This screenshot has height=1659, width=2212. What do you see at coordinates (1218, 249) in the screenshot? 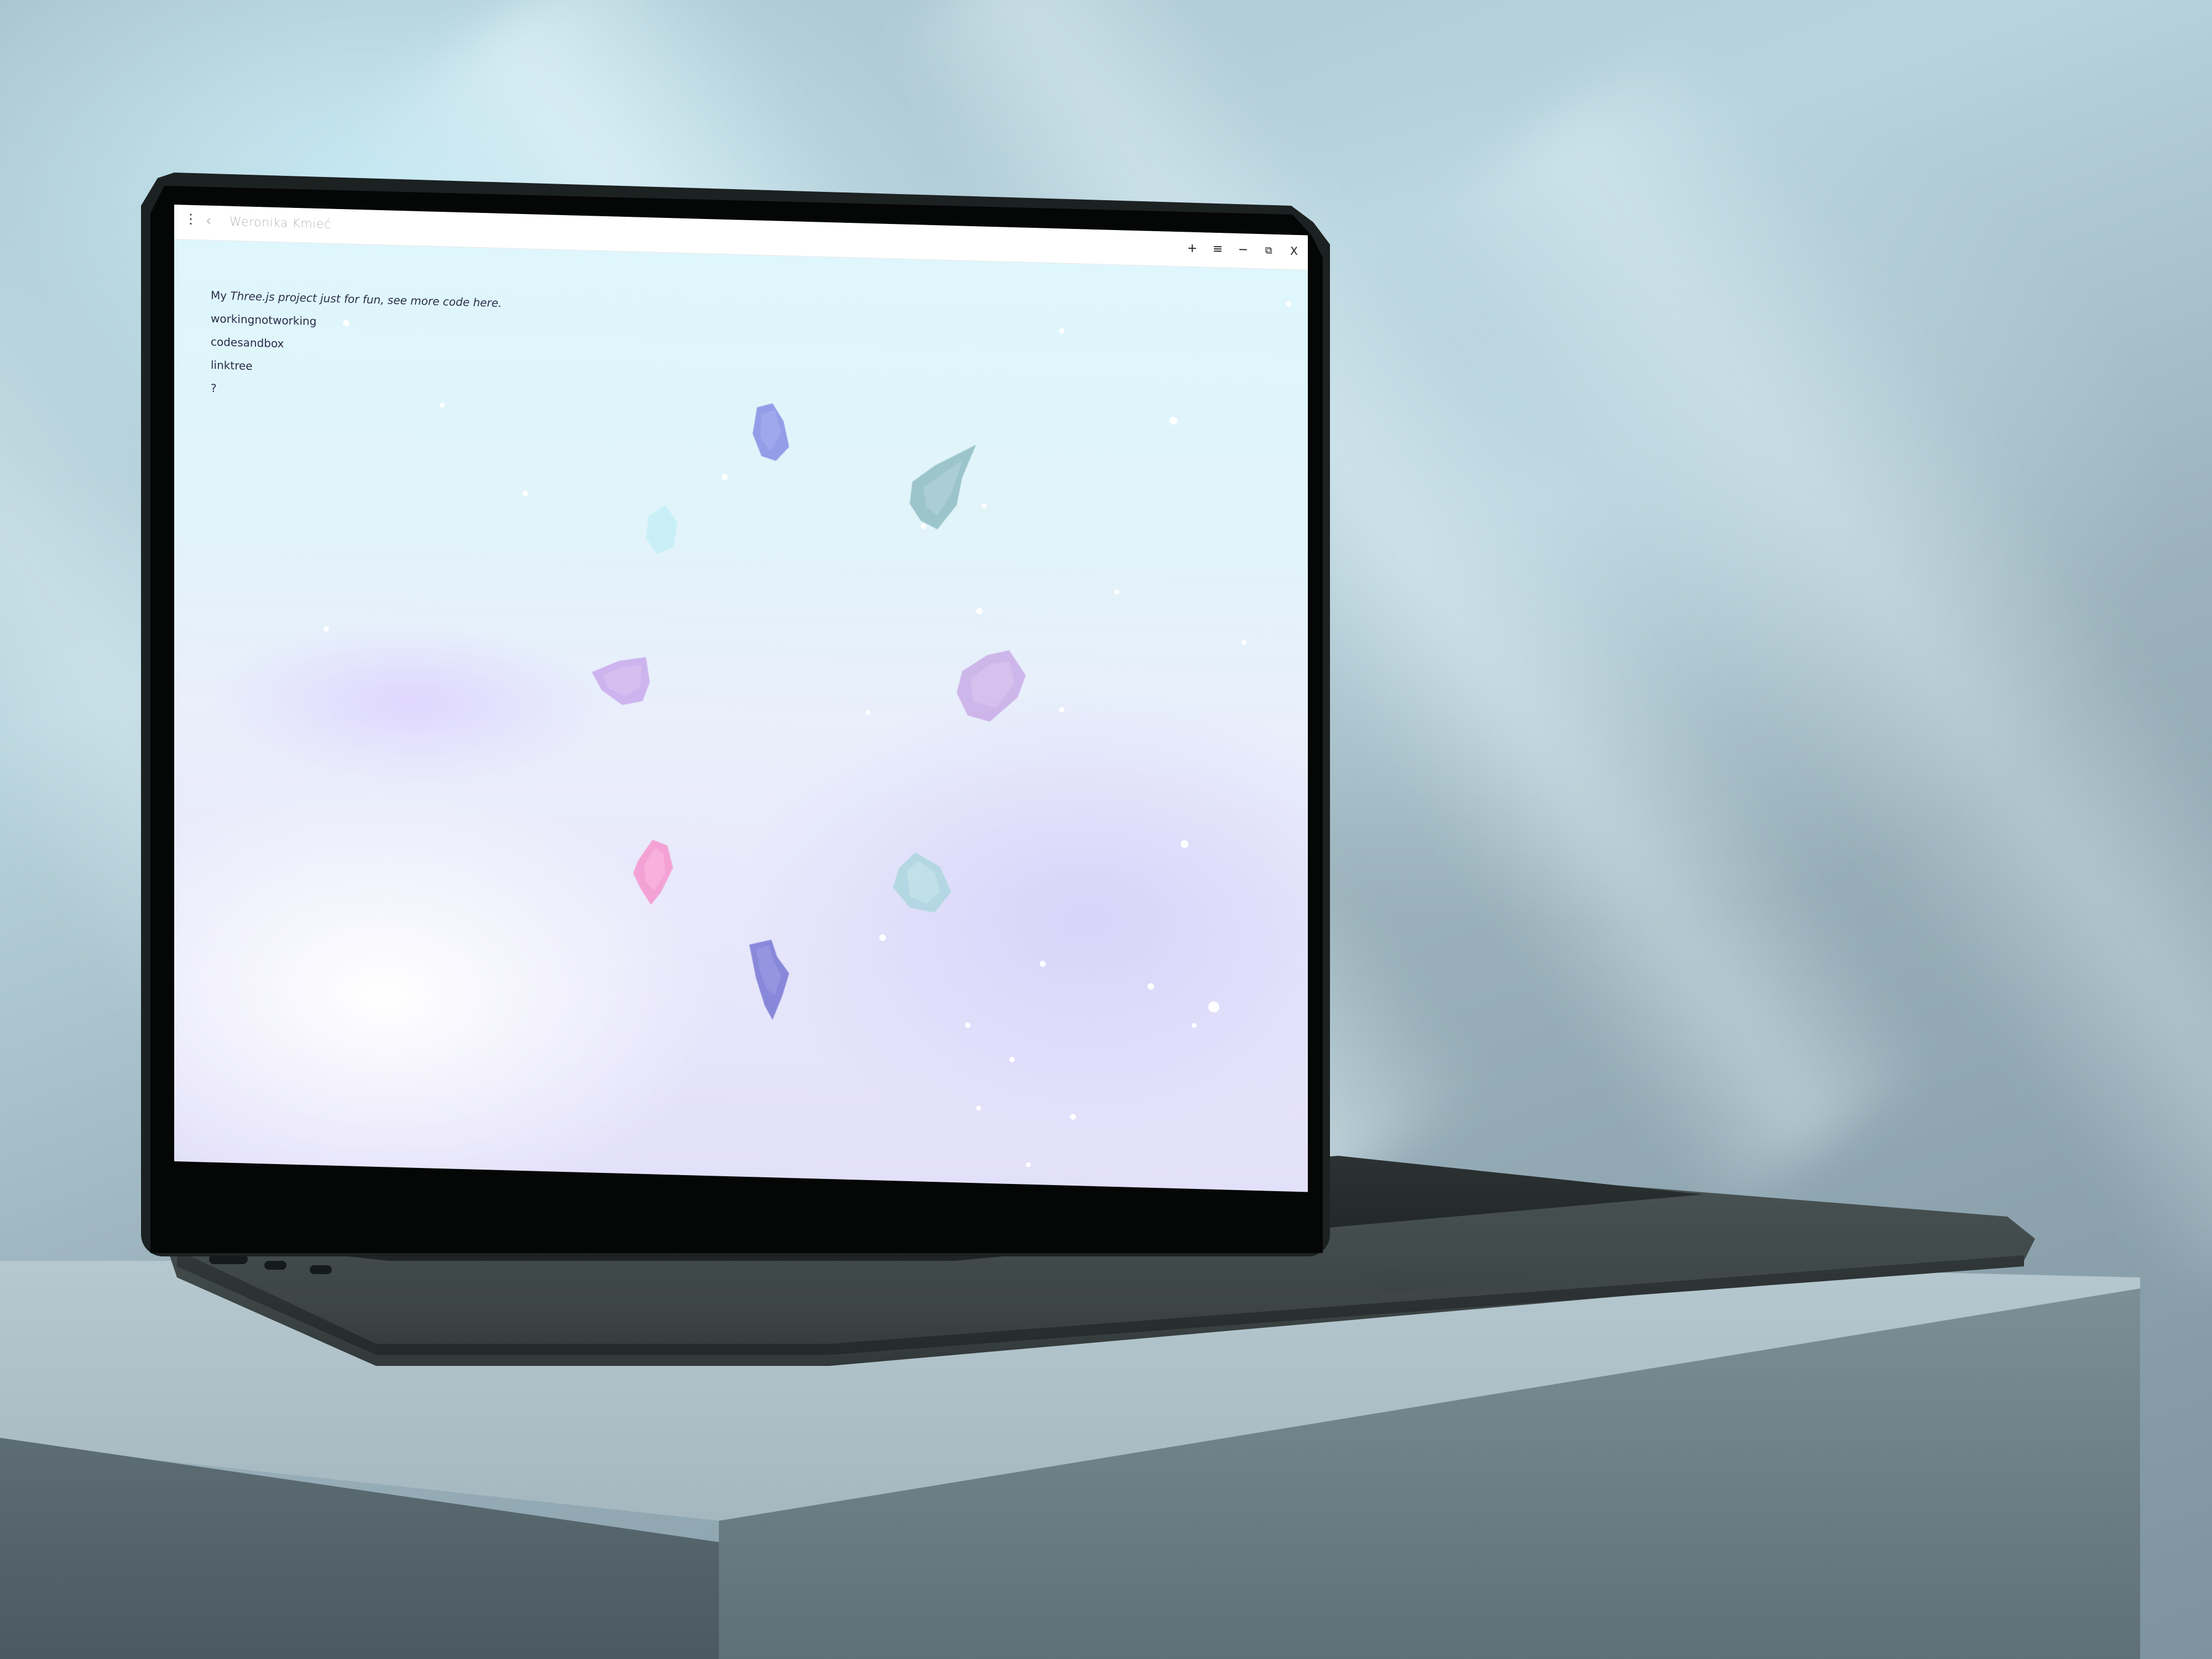
I see `menu-button: ≡` at bounding box center [1218, 249].